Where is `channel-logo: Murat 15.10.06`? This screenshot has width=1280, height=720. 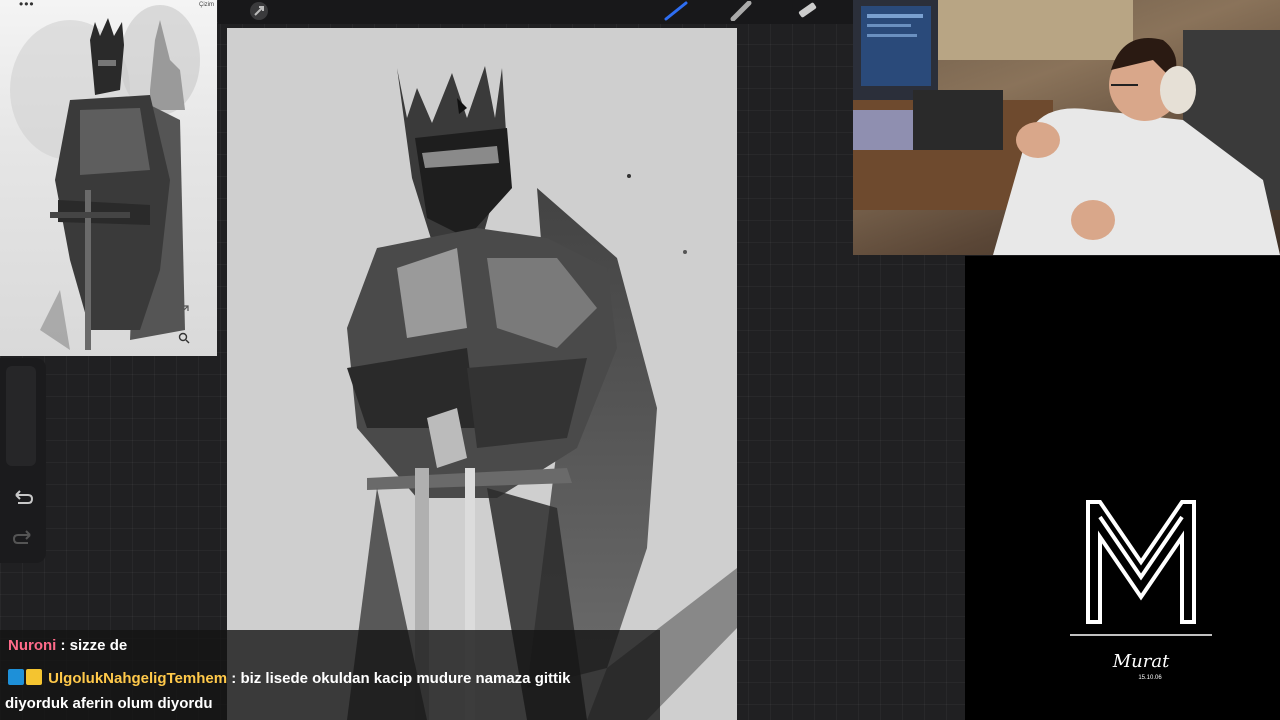
channel-logo: Murat 15.10.06 is located at coordinates (1141, 592).